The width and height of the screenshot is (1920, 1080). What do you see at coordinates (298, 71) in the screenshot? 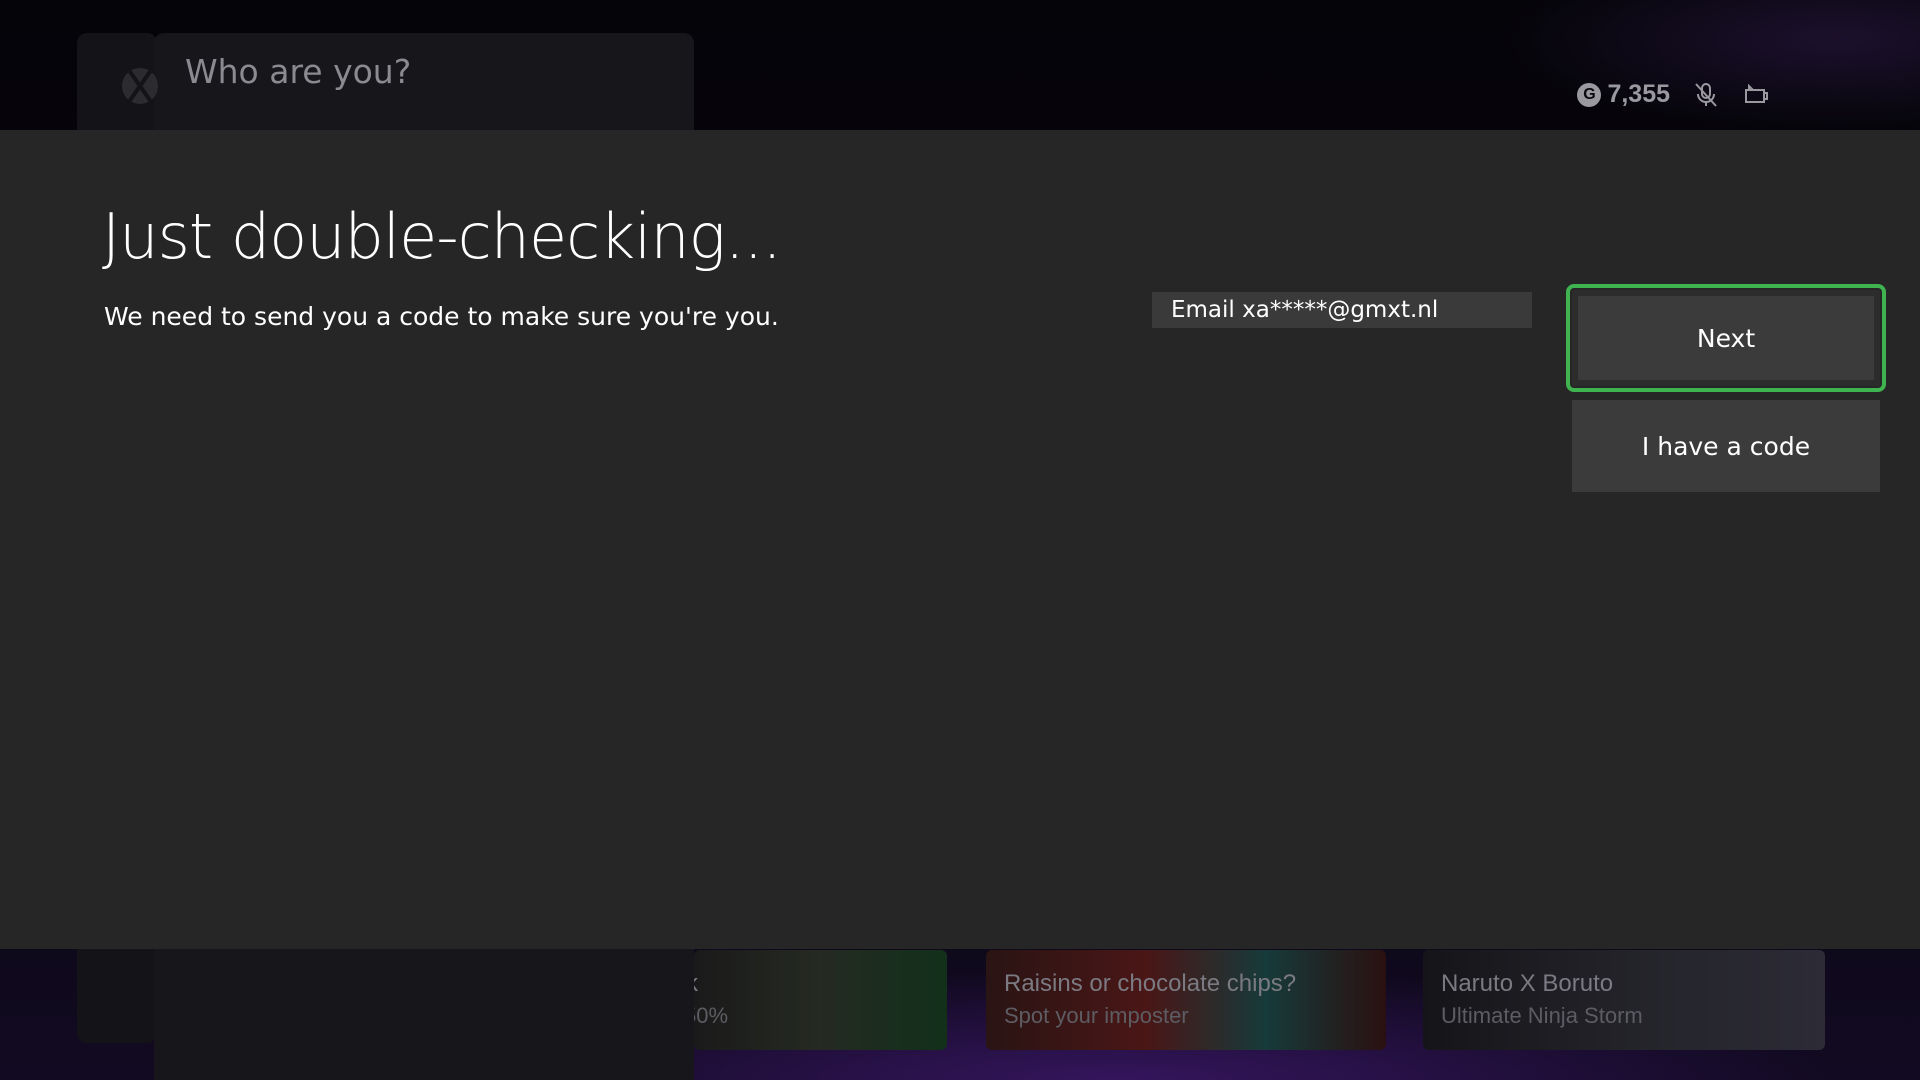
I see `background-panel-title: Who are you?` at bounding box center [298, 71].